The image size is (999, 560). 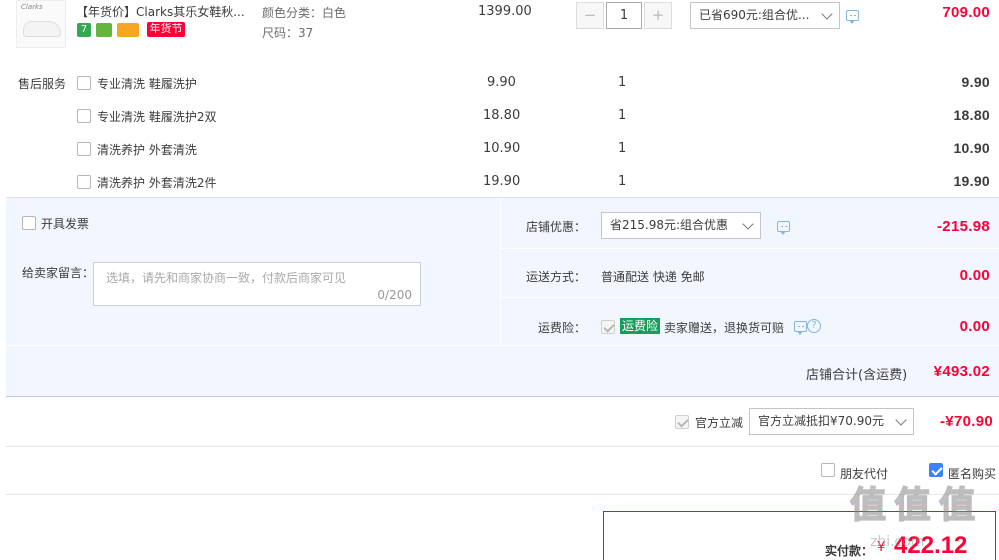 I want to click on official-discount-label: 官方立减, so click(x=719, y=423).